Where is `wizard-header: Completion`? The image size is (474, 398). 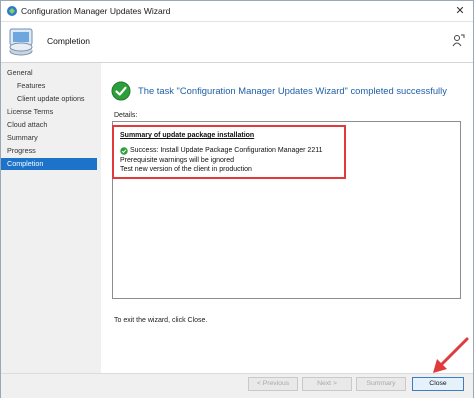
wizard-header: Completion is located at coordinates (237, 42).